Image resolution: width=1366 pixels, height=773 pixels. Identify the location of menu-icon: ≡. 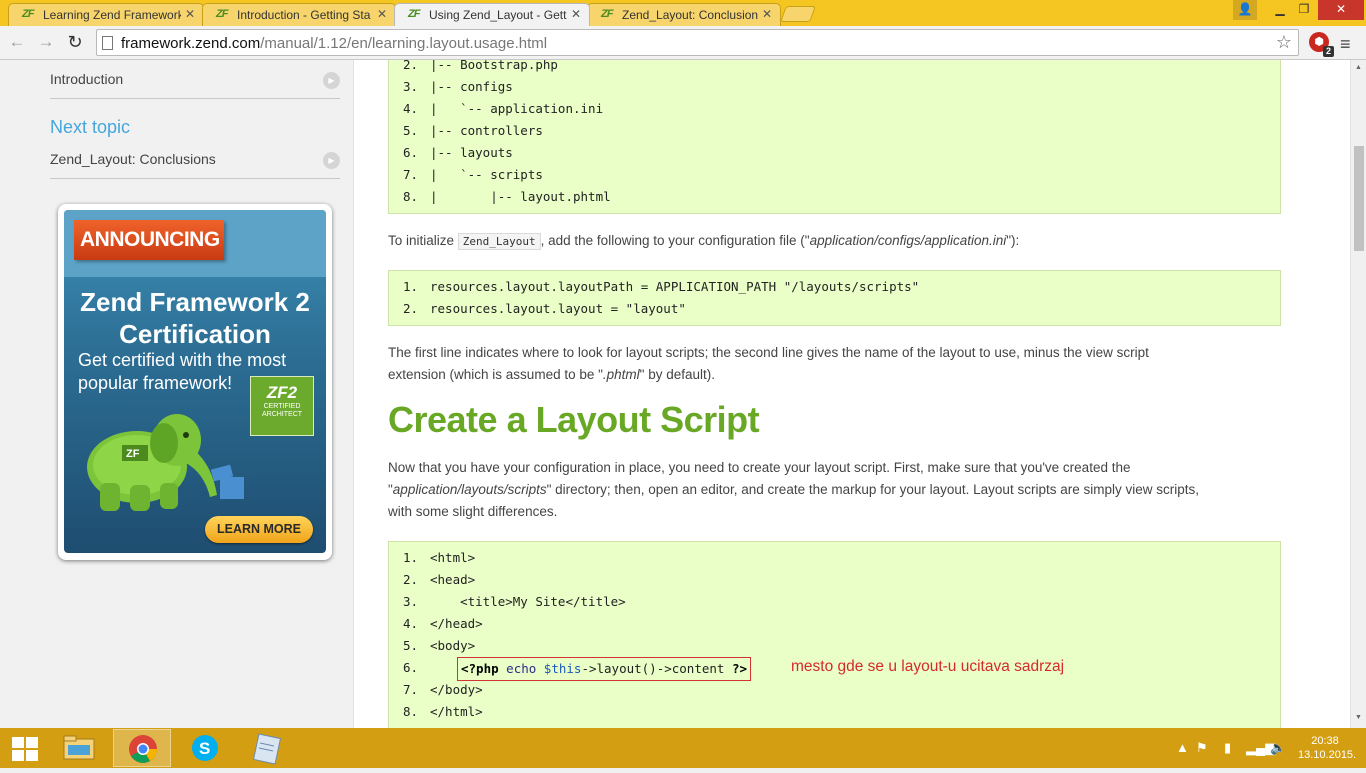
(1345, 44).